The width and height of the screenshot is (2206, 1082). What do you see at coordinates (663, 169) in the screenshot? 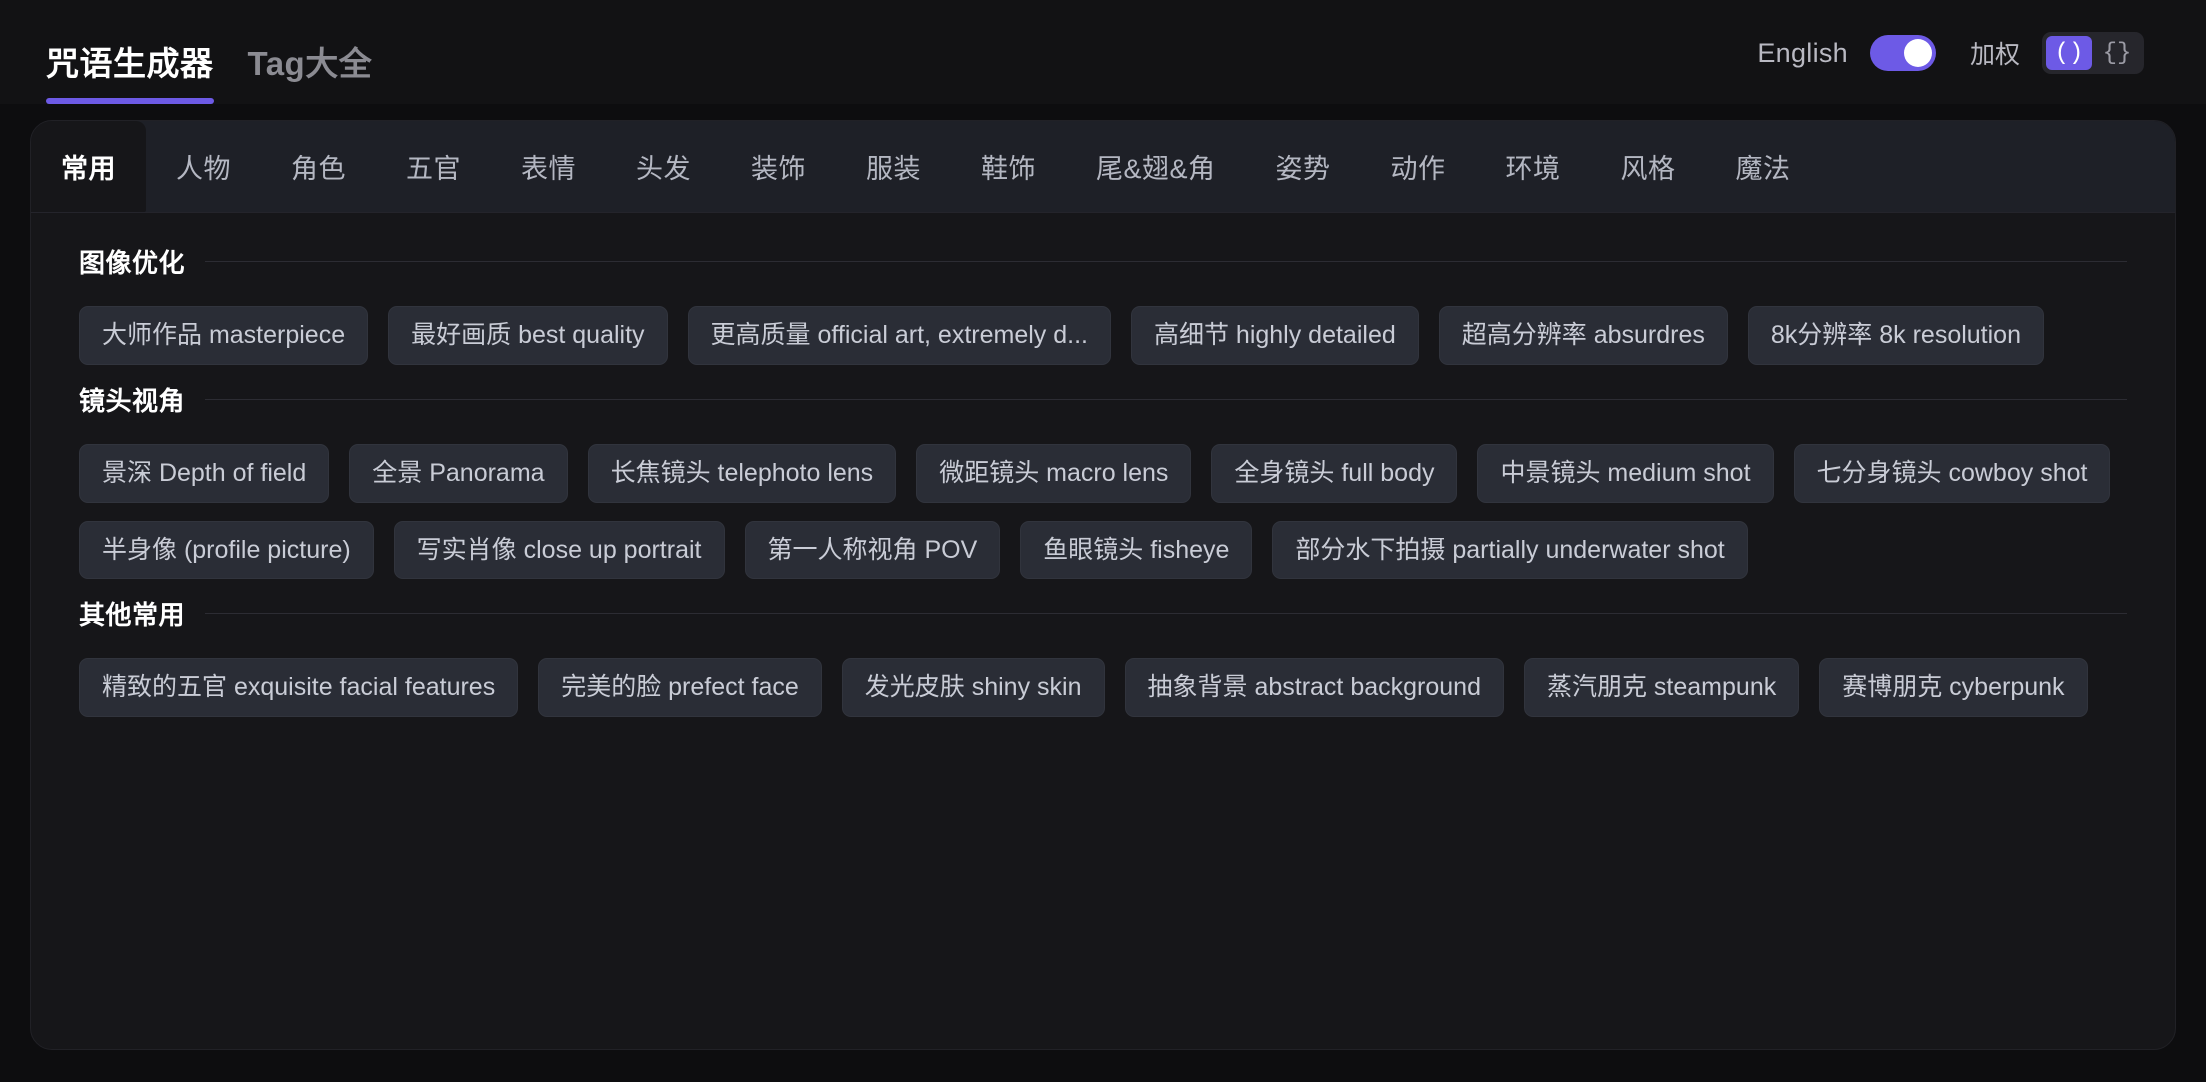
I see `category-tab-label: 头发` at bounding box center [663, 169].